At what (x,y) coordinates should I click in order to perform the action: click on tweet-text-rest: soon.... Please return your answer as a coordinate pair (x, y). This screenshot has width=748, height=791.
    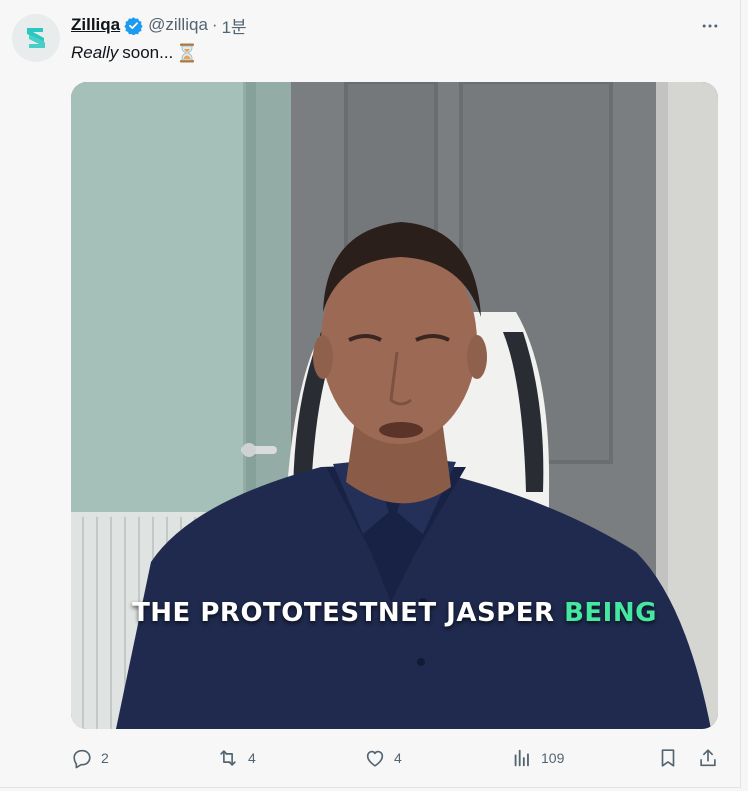
    Looking at the image, I should click on (148, 52).